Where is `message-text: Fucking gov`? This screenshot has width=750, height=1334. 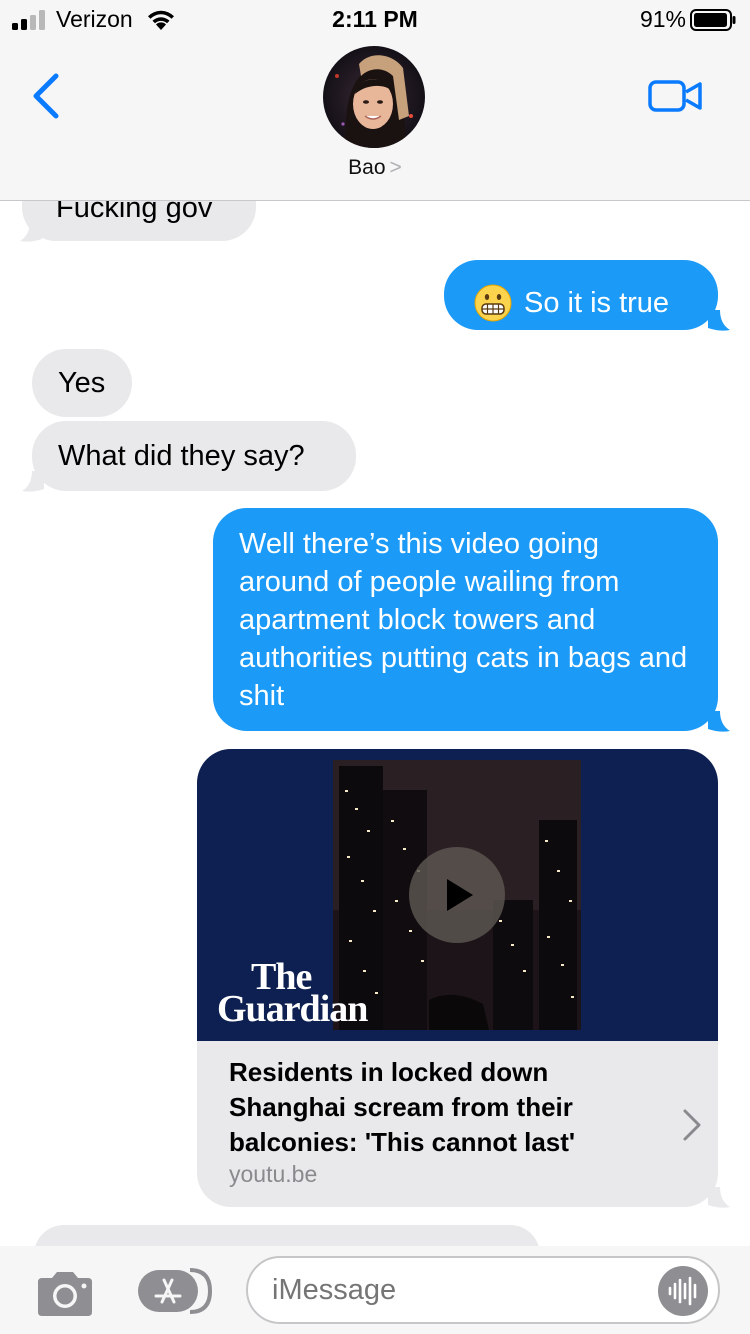
message-text: Fucking gov is located at coordinates (134, 212).